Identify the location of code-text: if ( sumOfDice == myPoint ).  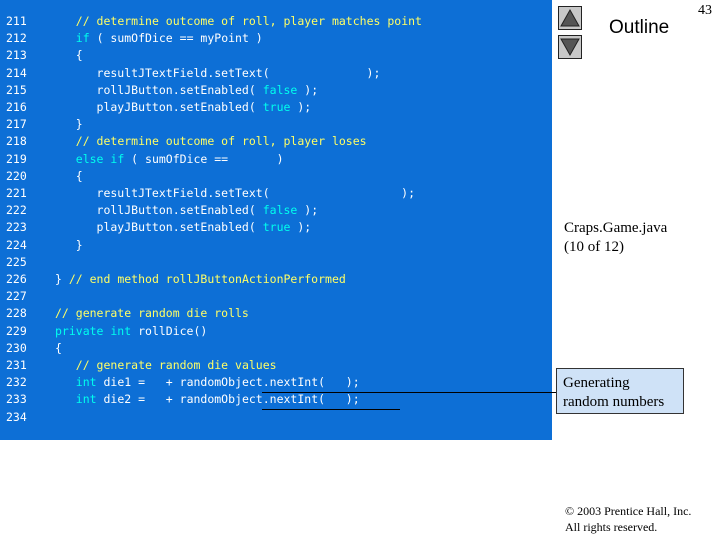
(159, 38).